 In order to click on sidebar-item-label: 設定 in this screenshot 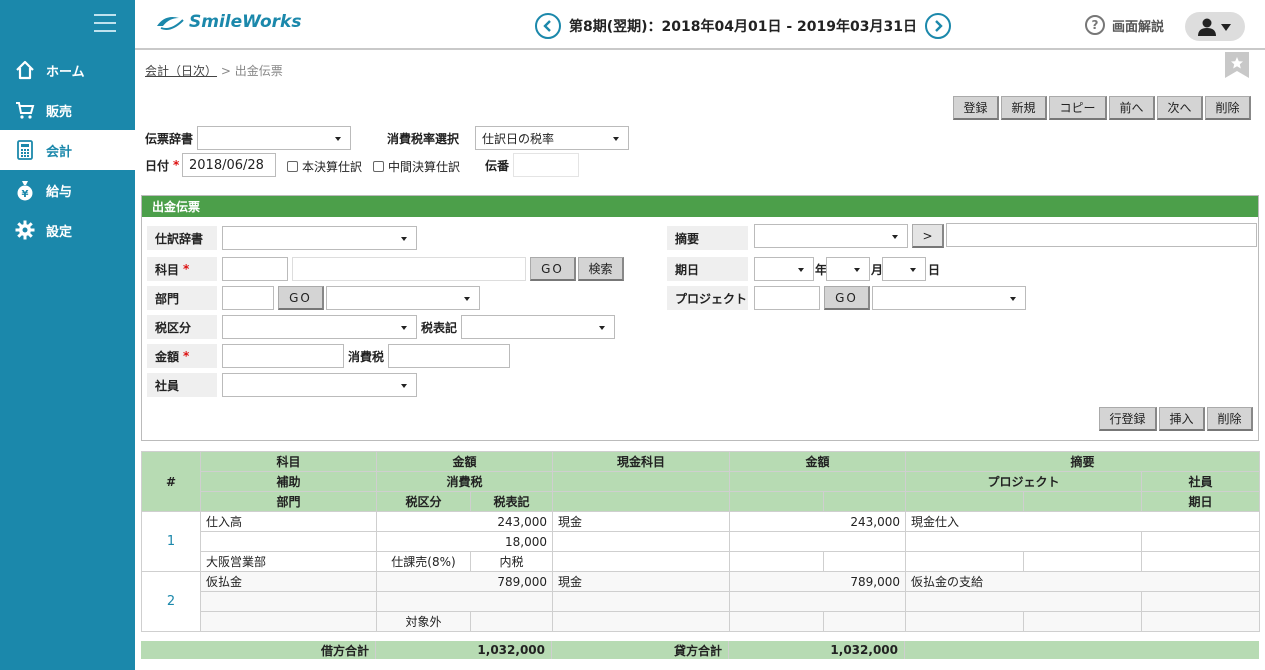, I will do `click(59, 232)`.